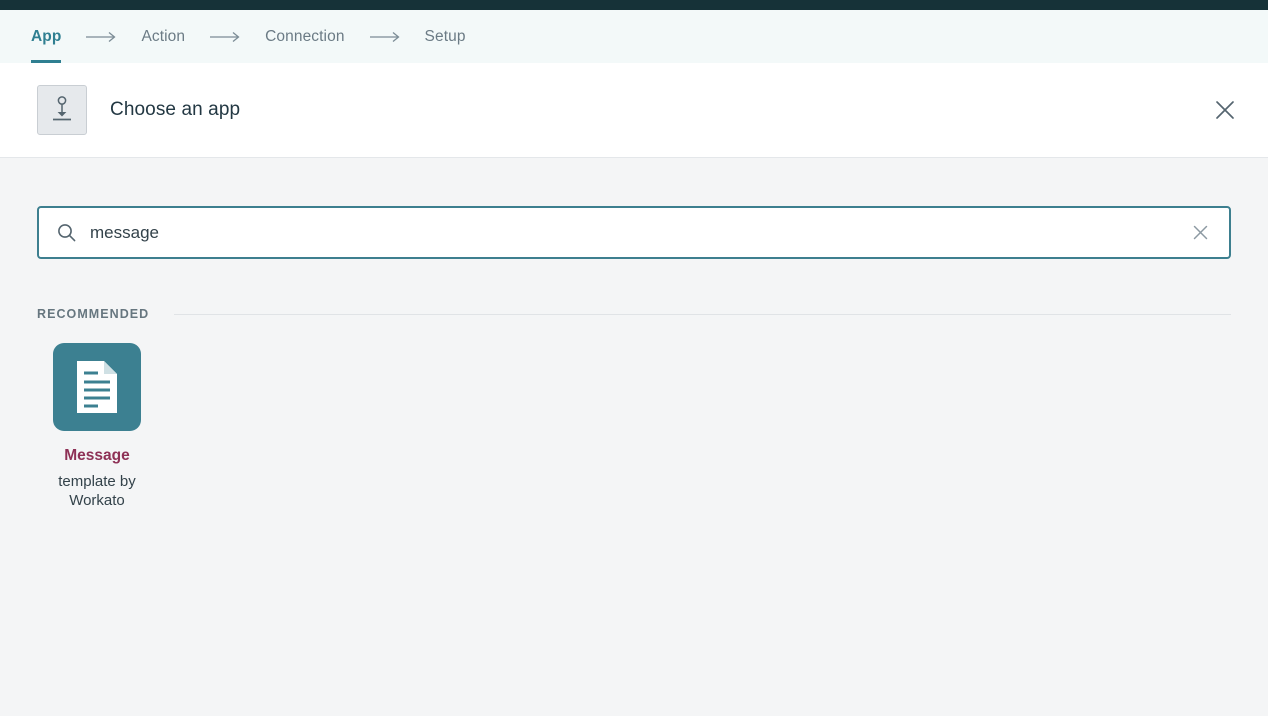  I want to click on tab-action-label: Action, so click(163, 36).